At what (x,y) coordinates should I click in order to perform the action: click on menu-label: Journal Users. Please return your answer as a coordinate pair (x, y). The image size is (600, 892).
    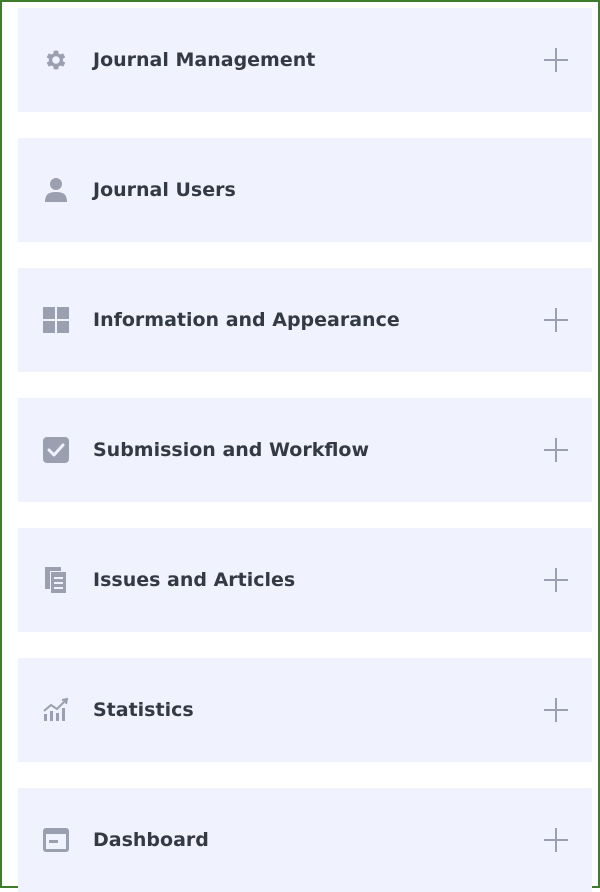
    Looking at the image, I should click on (164, 190).